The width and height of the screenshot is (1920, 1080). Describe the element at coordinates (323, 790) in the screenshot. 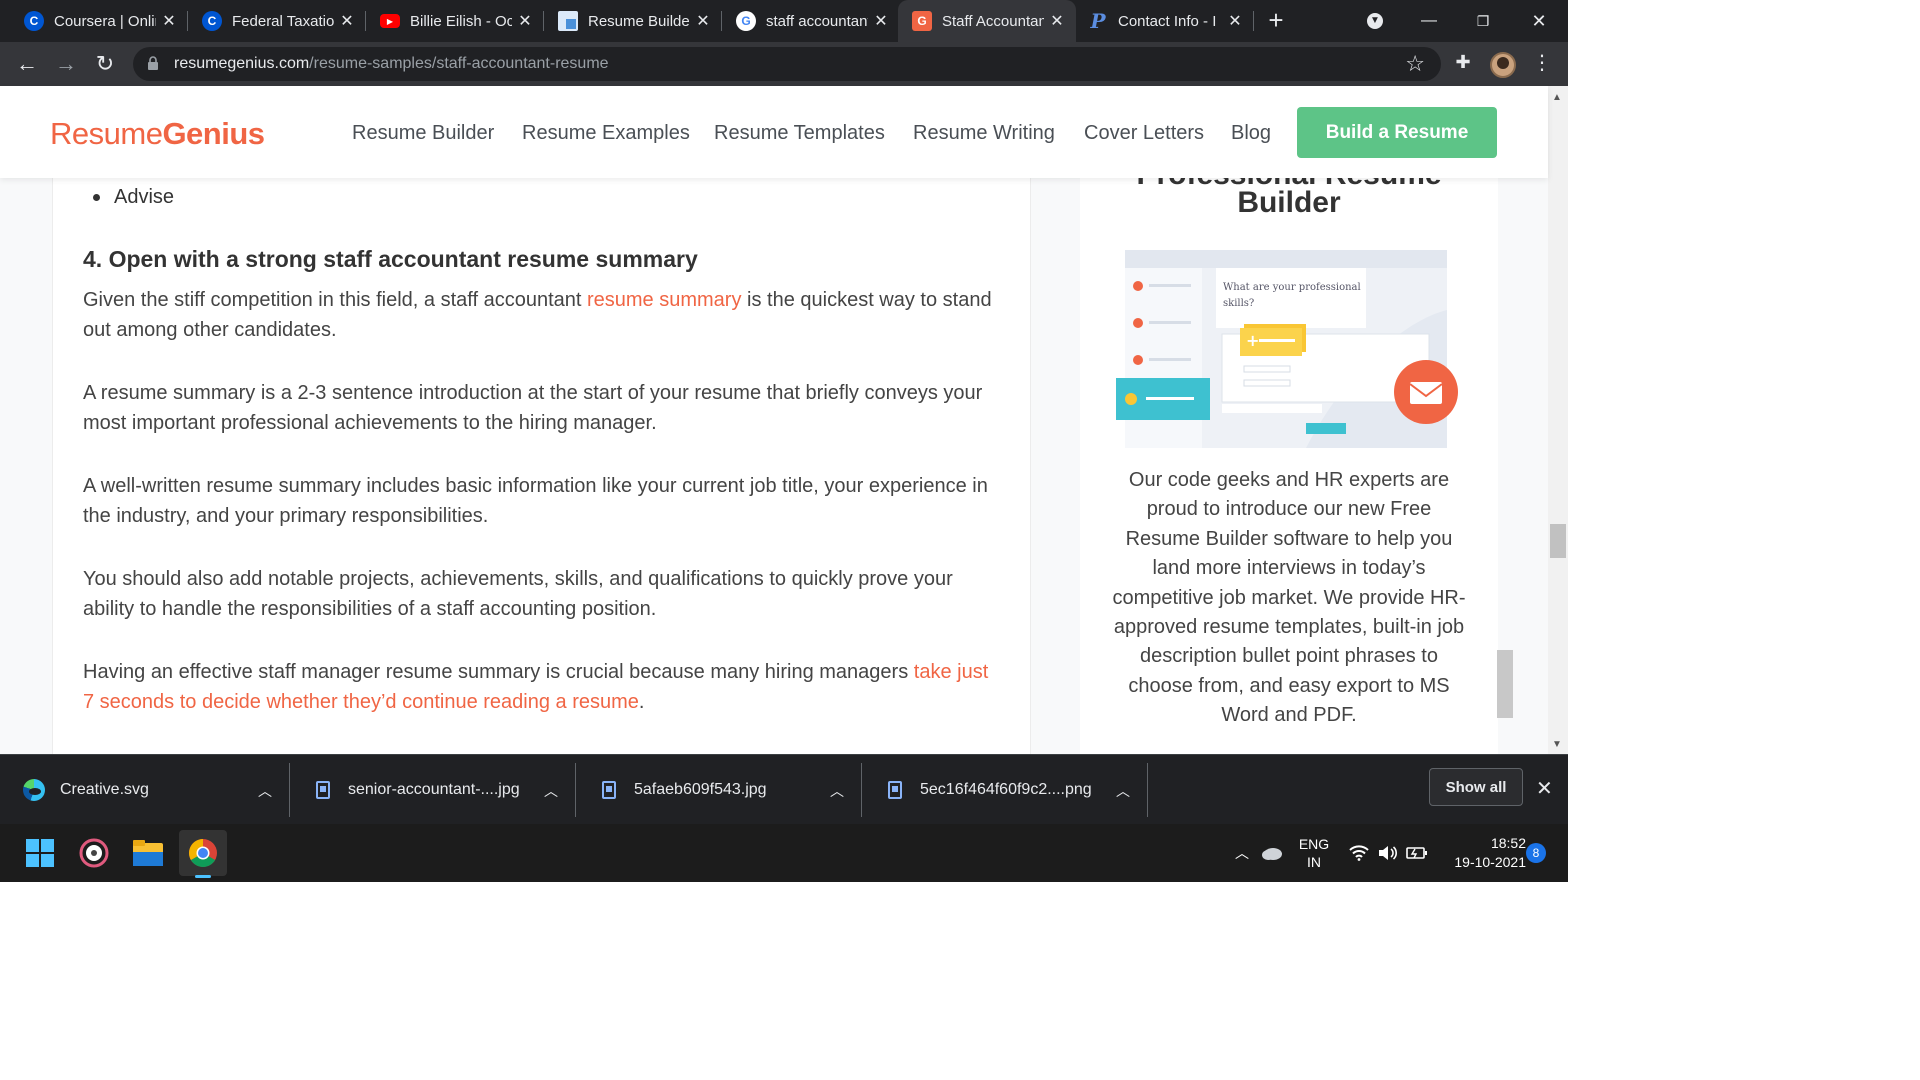

I see `image-file-icon` at that location.